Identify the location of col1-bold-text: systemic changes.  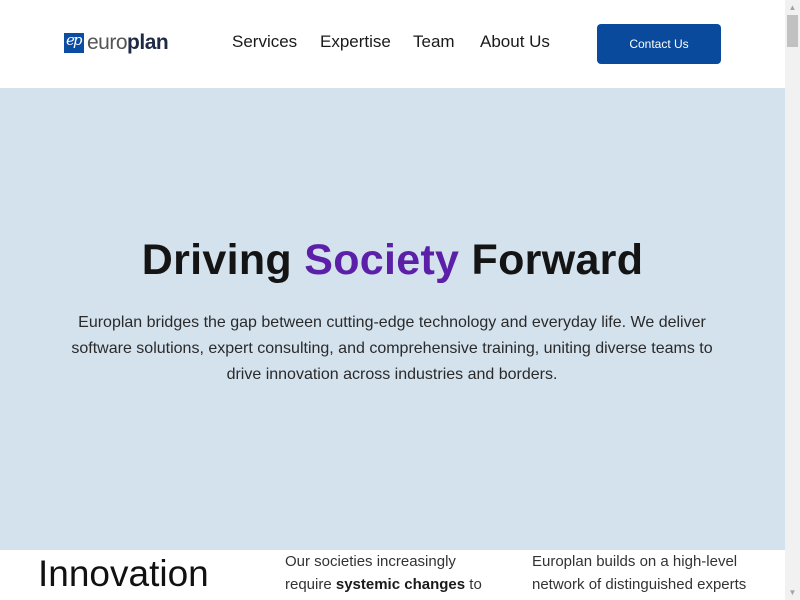
(400, 584).